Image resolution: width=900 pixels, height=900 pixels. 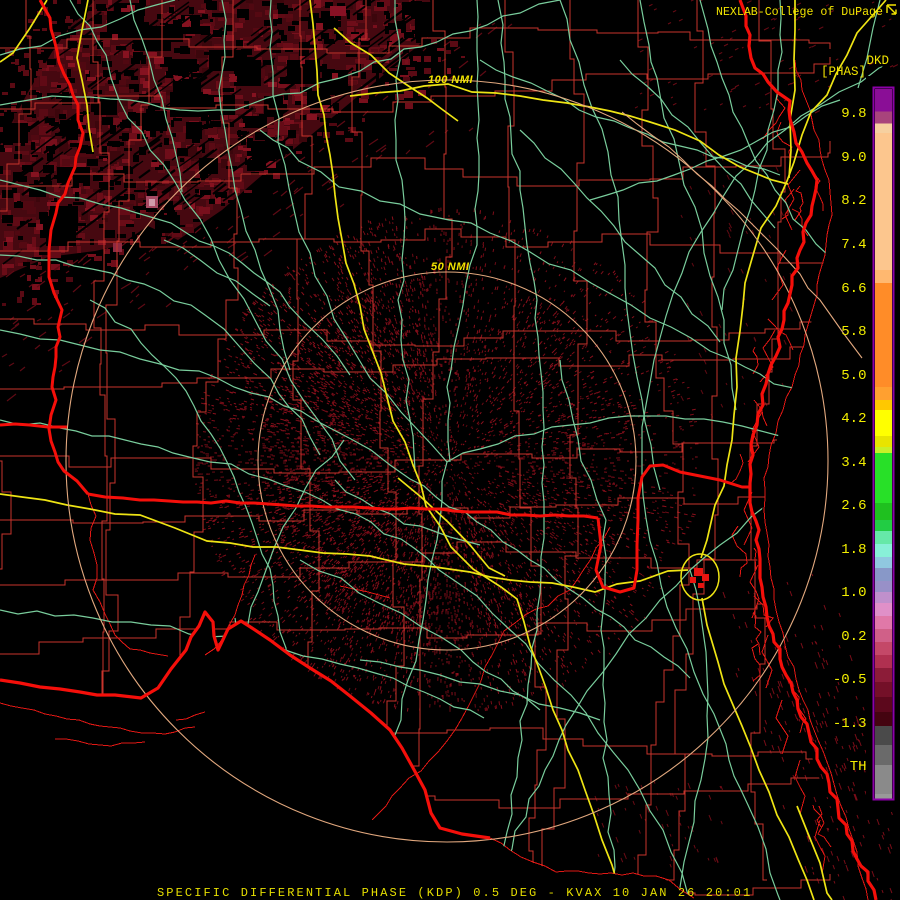 I want to click on svg-text: DKD, so click(x=877, y=61).